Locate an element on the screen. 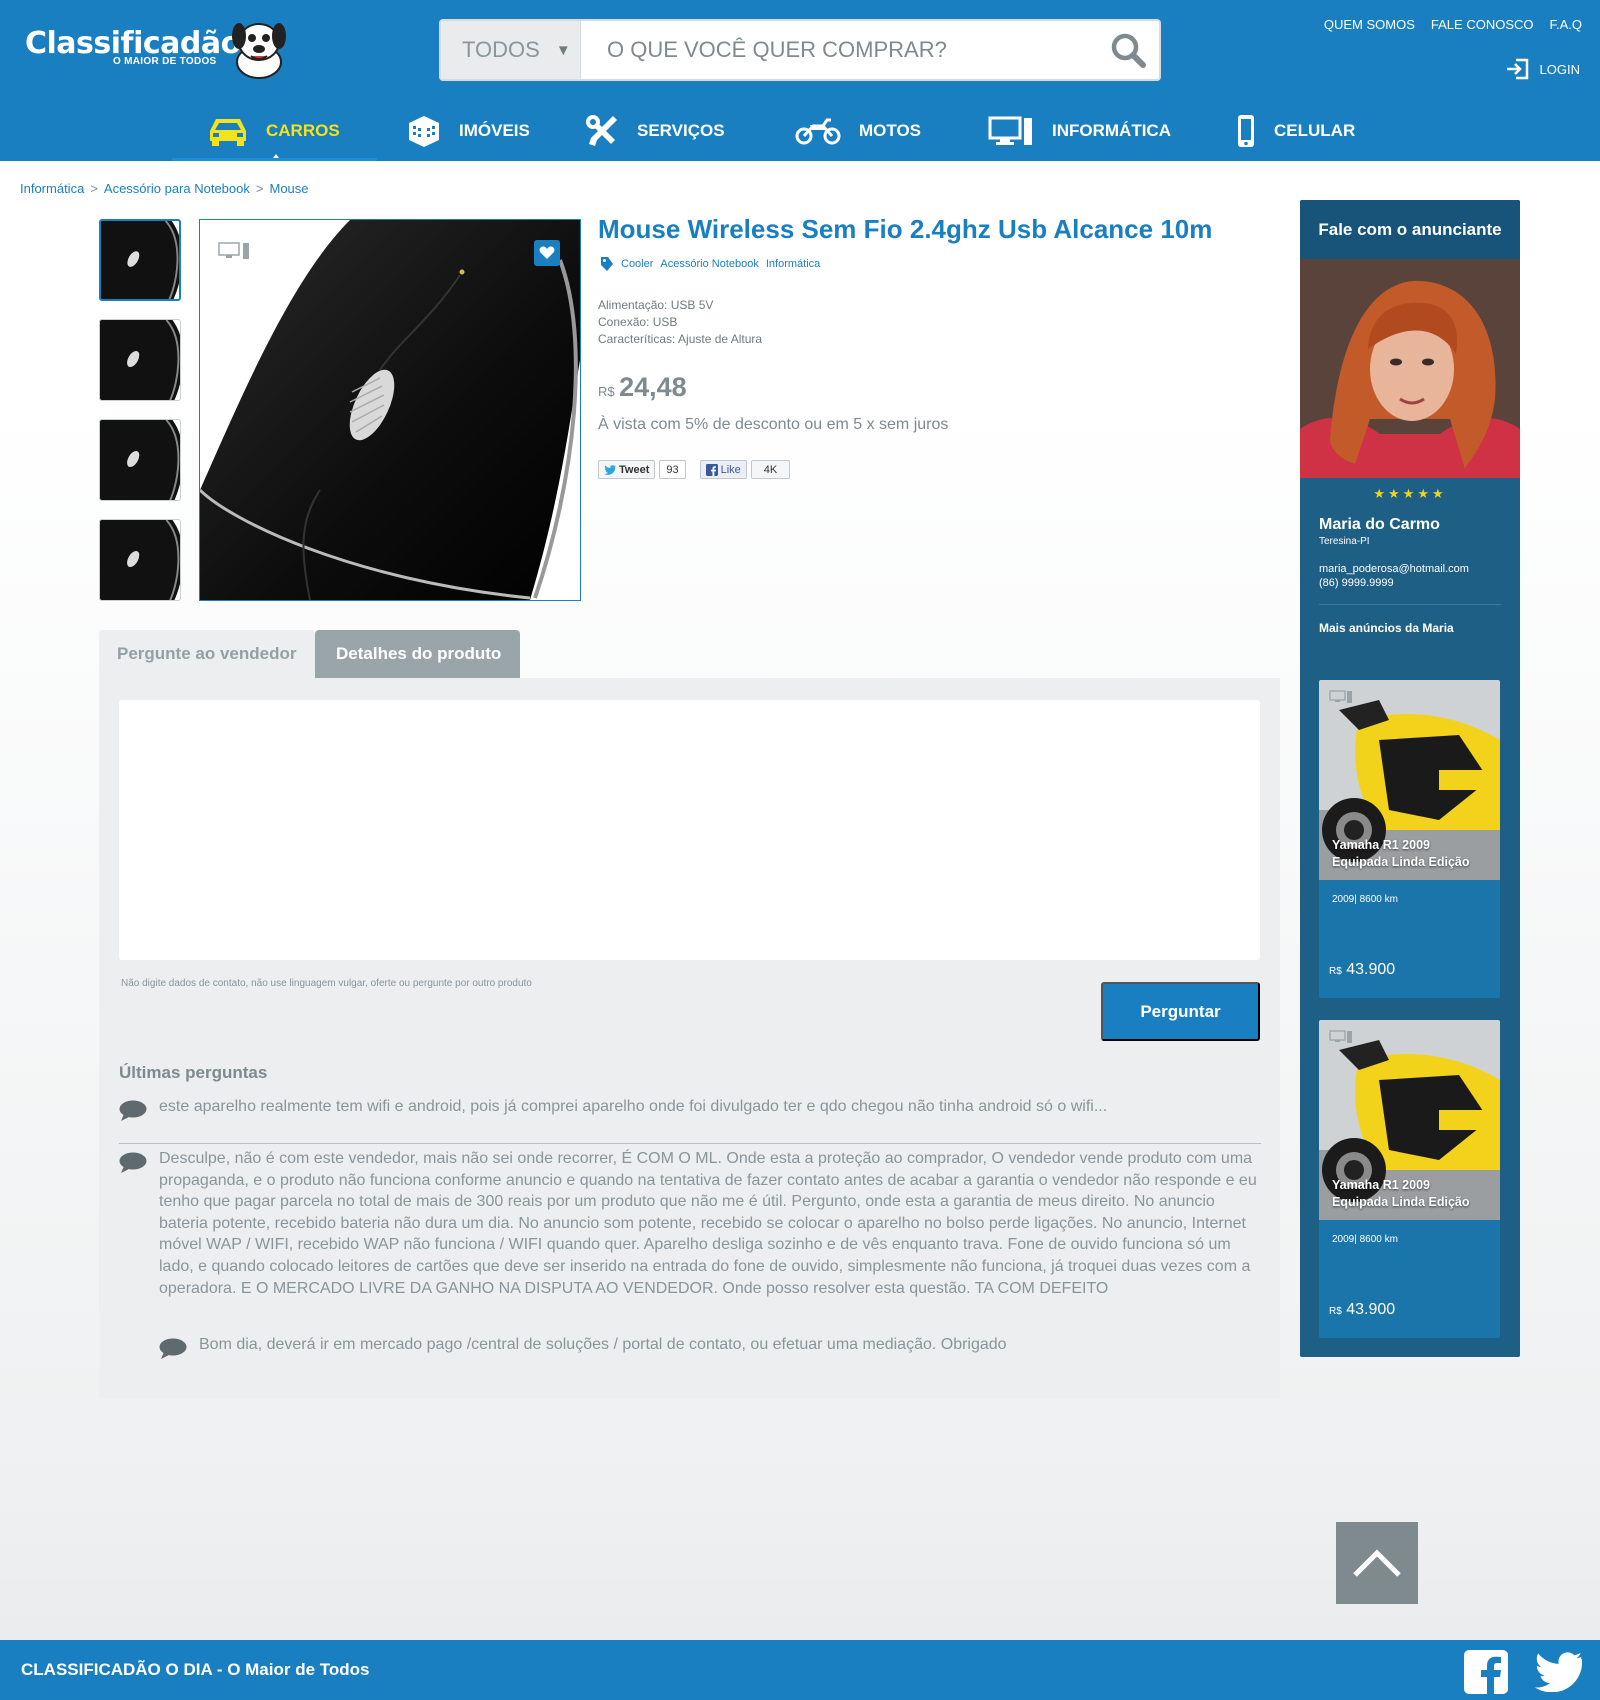 The height and width of the screenshot is (1700, 1600). social-buttons: Tweet 93 Like 4K is located at coordinates (694, 469).